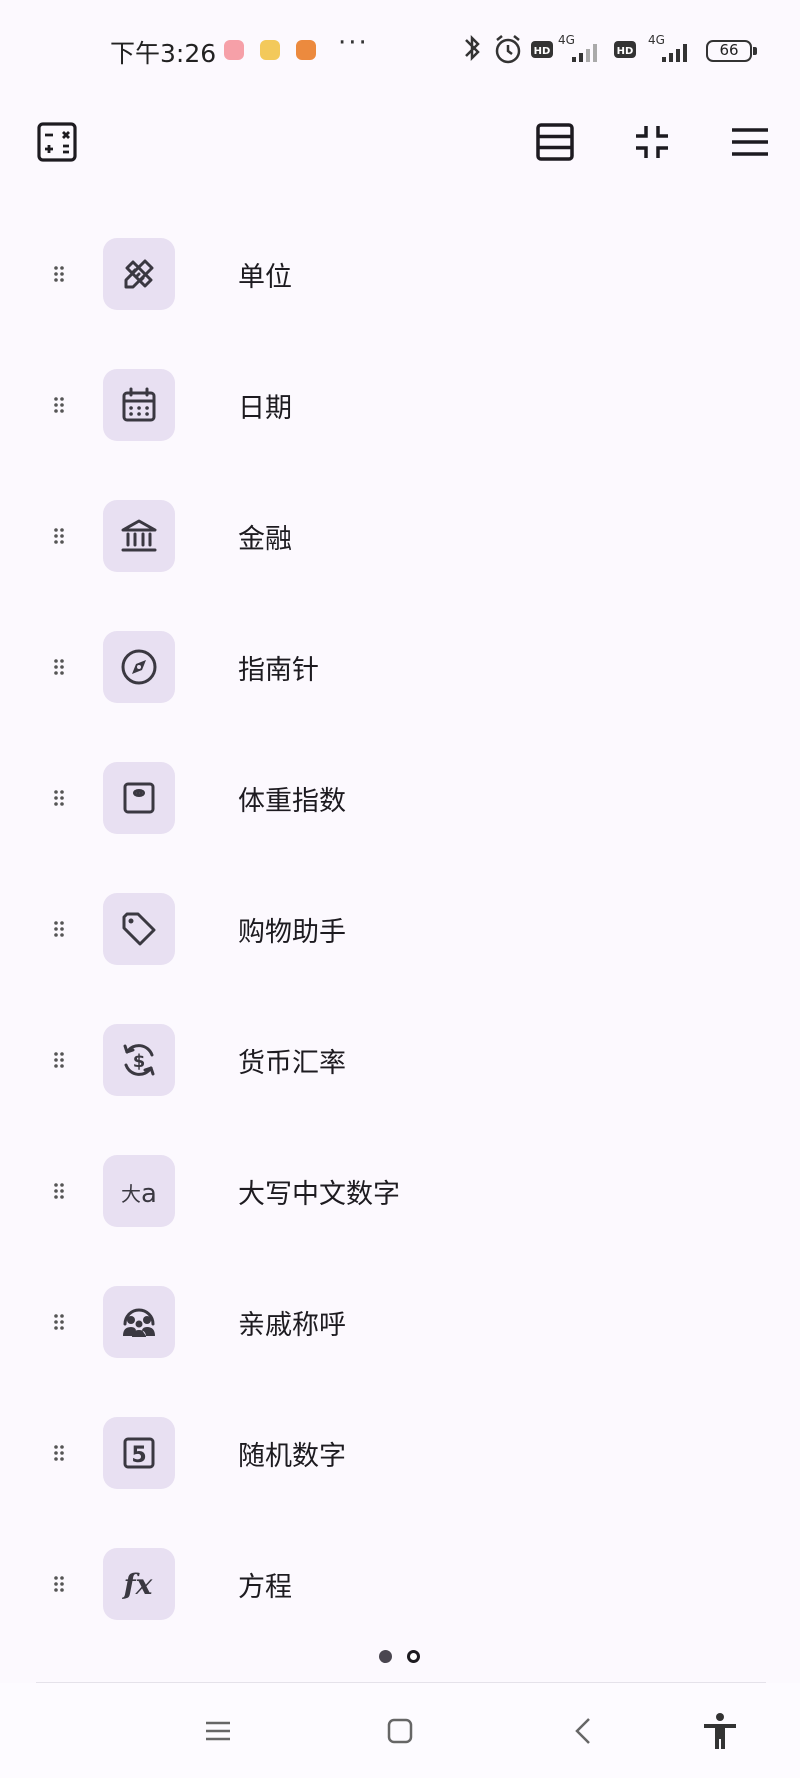  I want to click on list-view-icon, so click(555, 142).